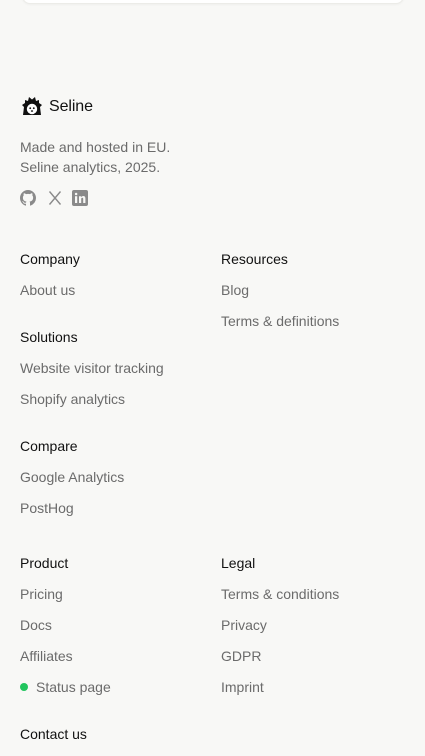 The height and width of the screenshot is (756, 425). I want to click on social-links, so click(54, 198).